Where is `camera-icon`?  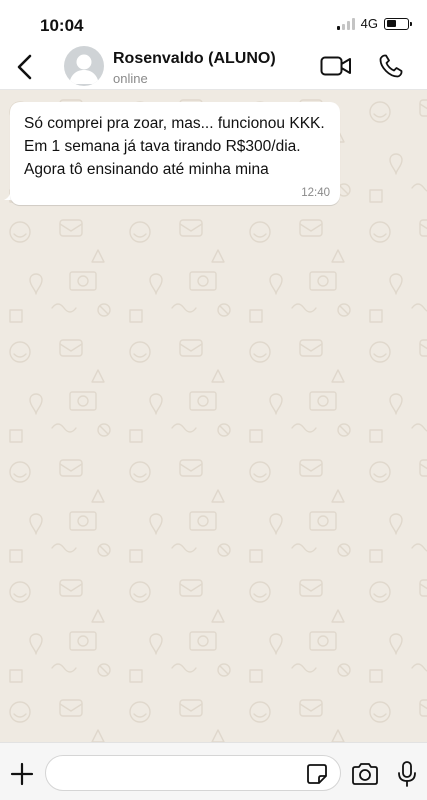
camera-icon is located at coordinates (365, 774).